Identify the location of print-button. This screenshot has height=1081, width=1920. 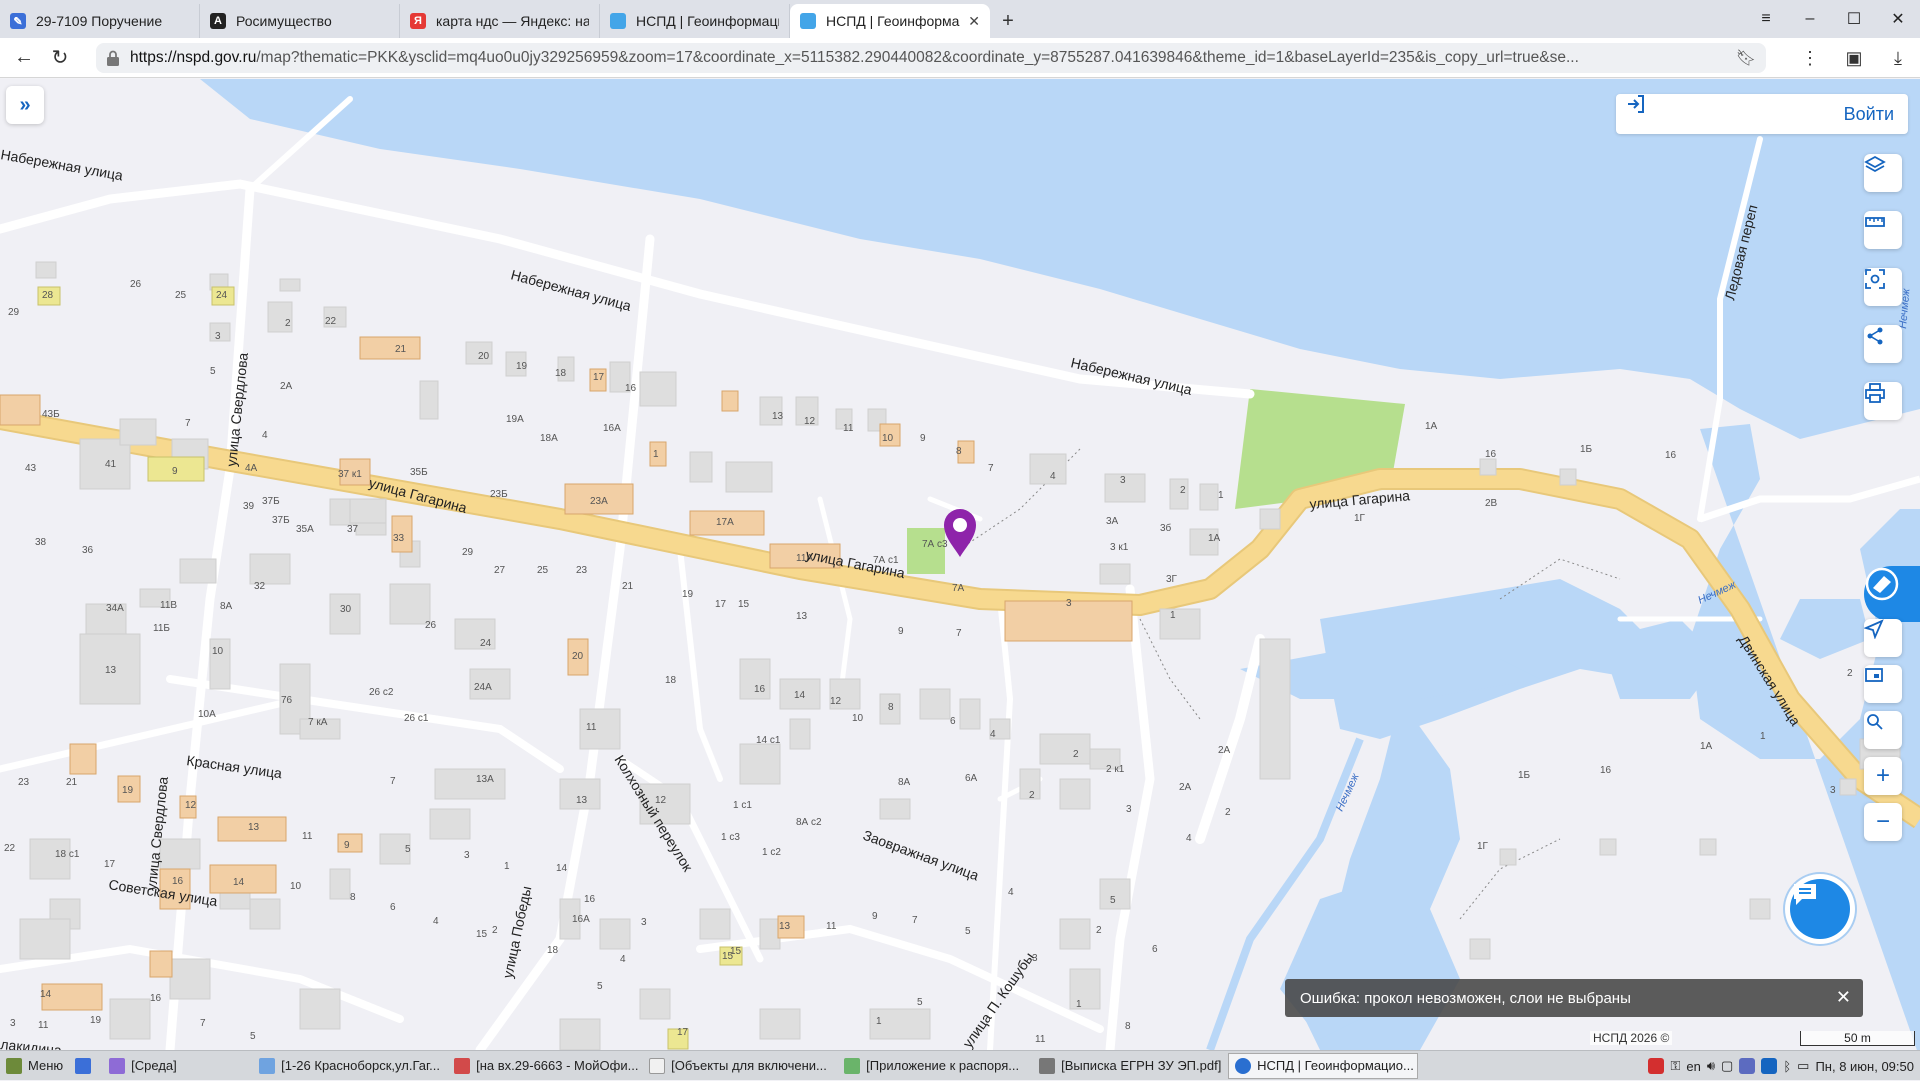
(1883, 401).